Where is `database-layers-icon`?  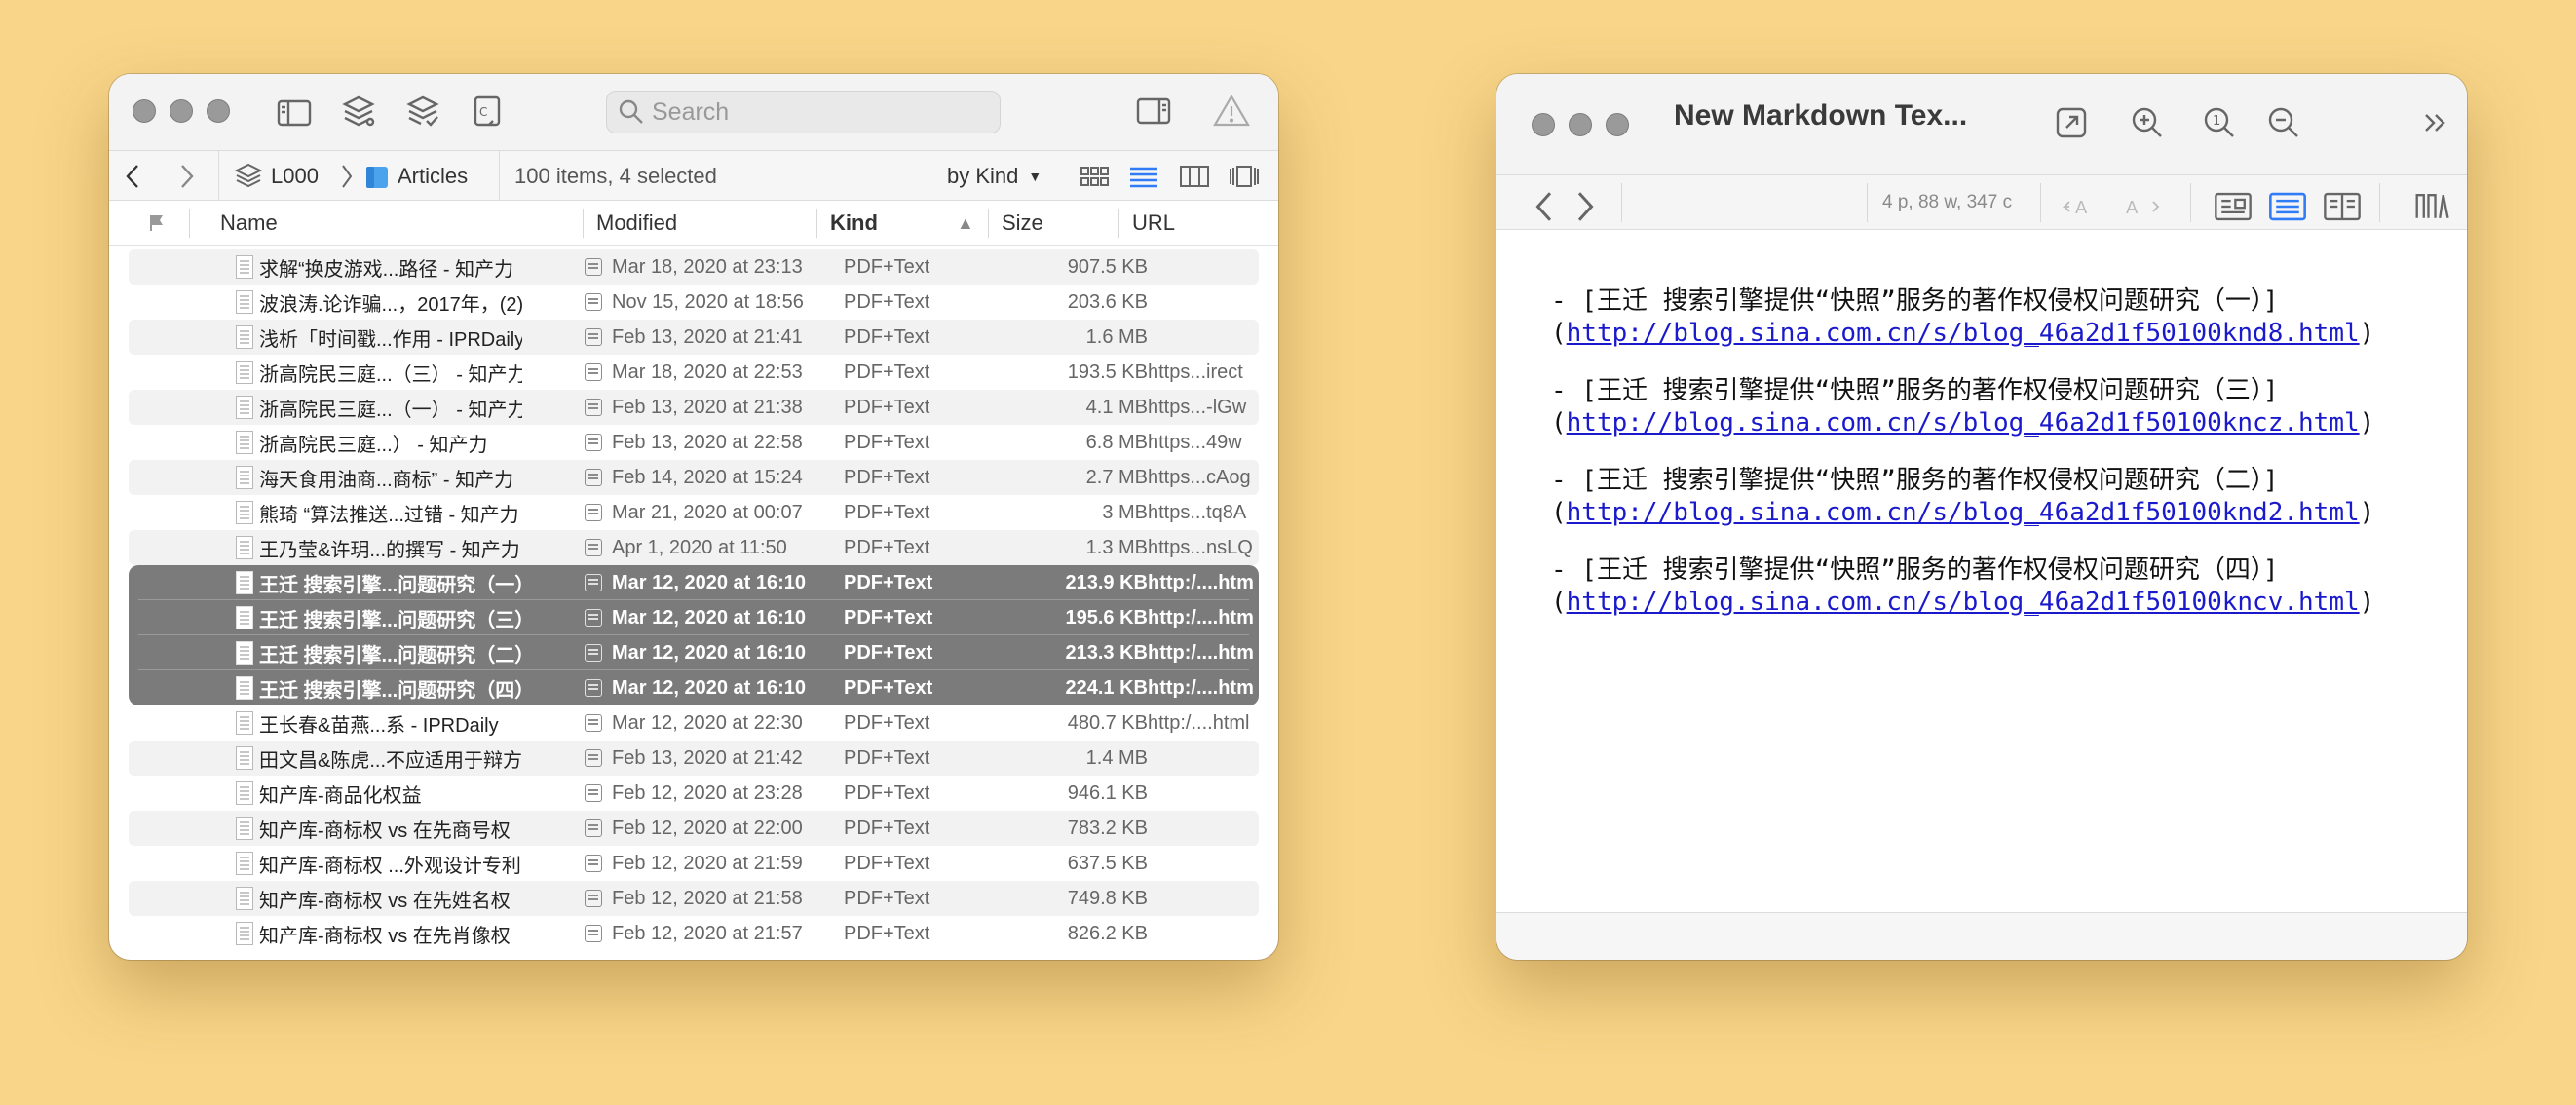
database-layers-icon is located at coordinates (358, 111).